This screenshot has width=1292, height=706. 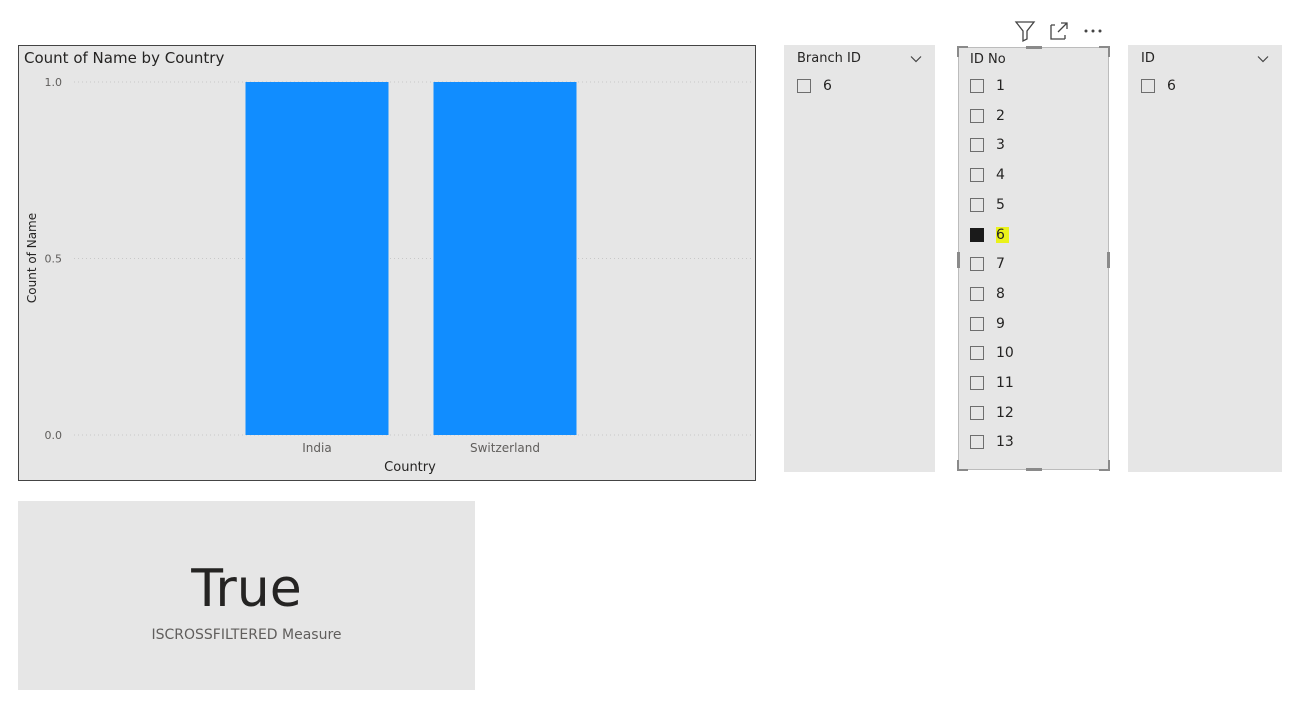 I want to click on y-tick-label: 1.0, so click(x=54, y=82).